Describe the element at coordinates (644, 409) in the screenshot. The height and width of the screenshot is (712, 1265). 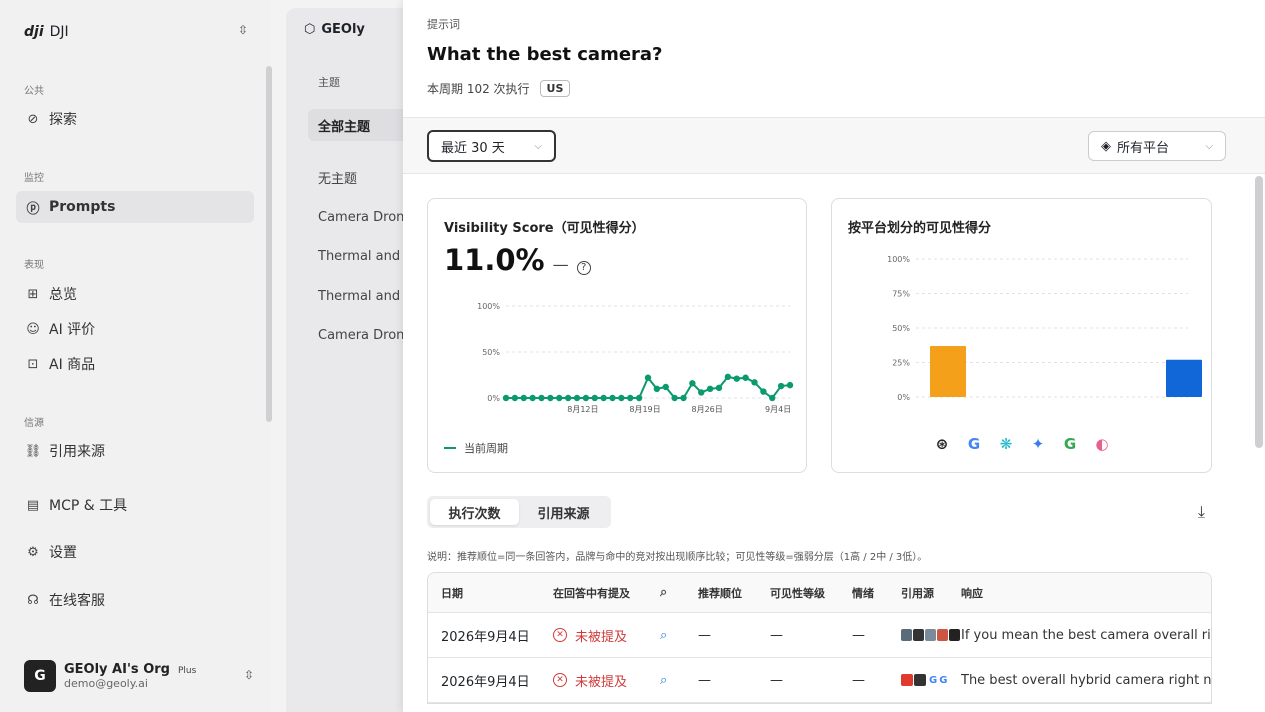
I see `x-tick-label: 8月19日` at that location.